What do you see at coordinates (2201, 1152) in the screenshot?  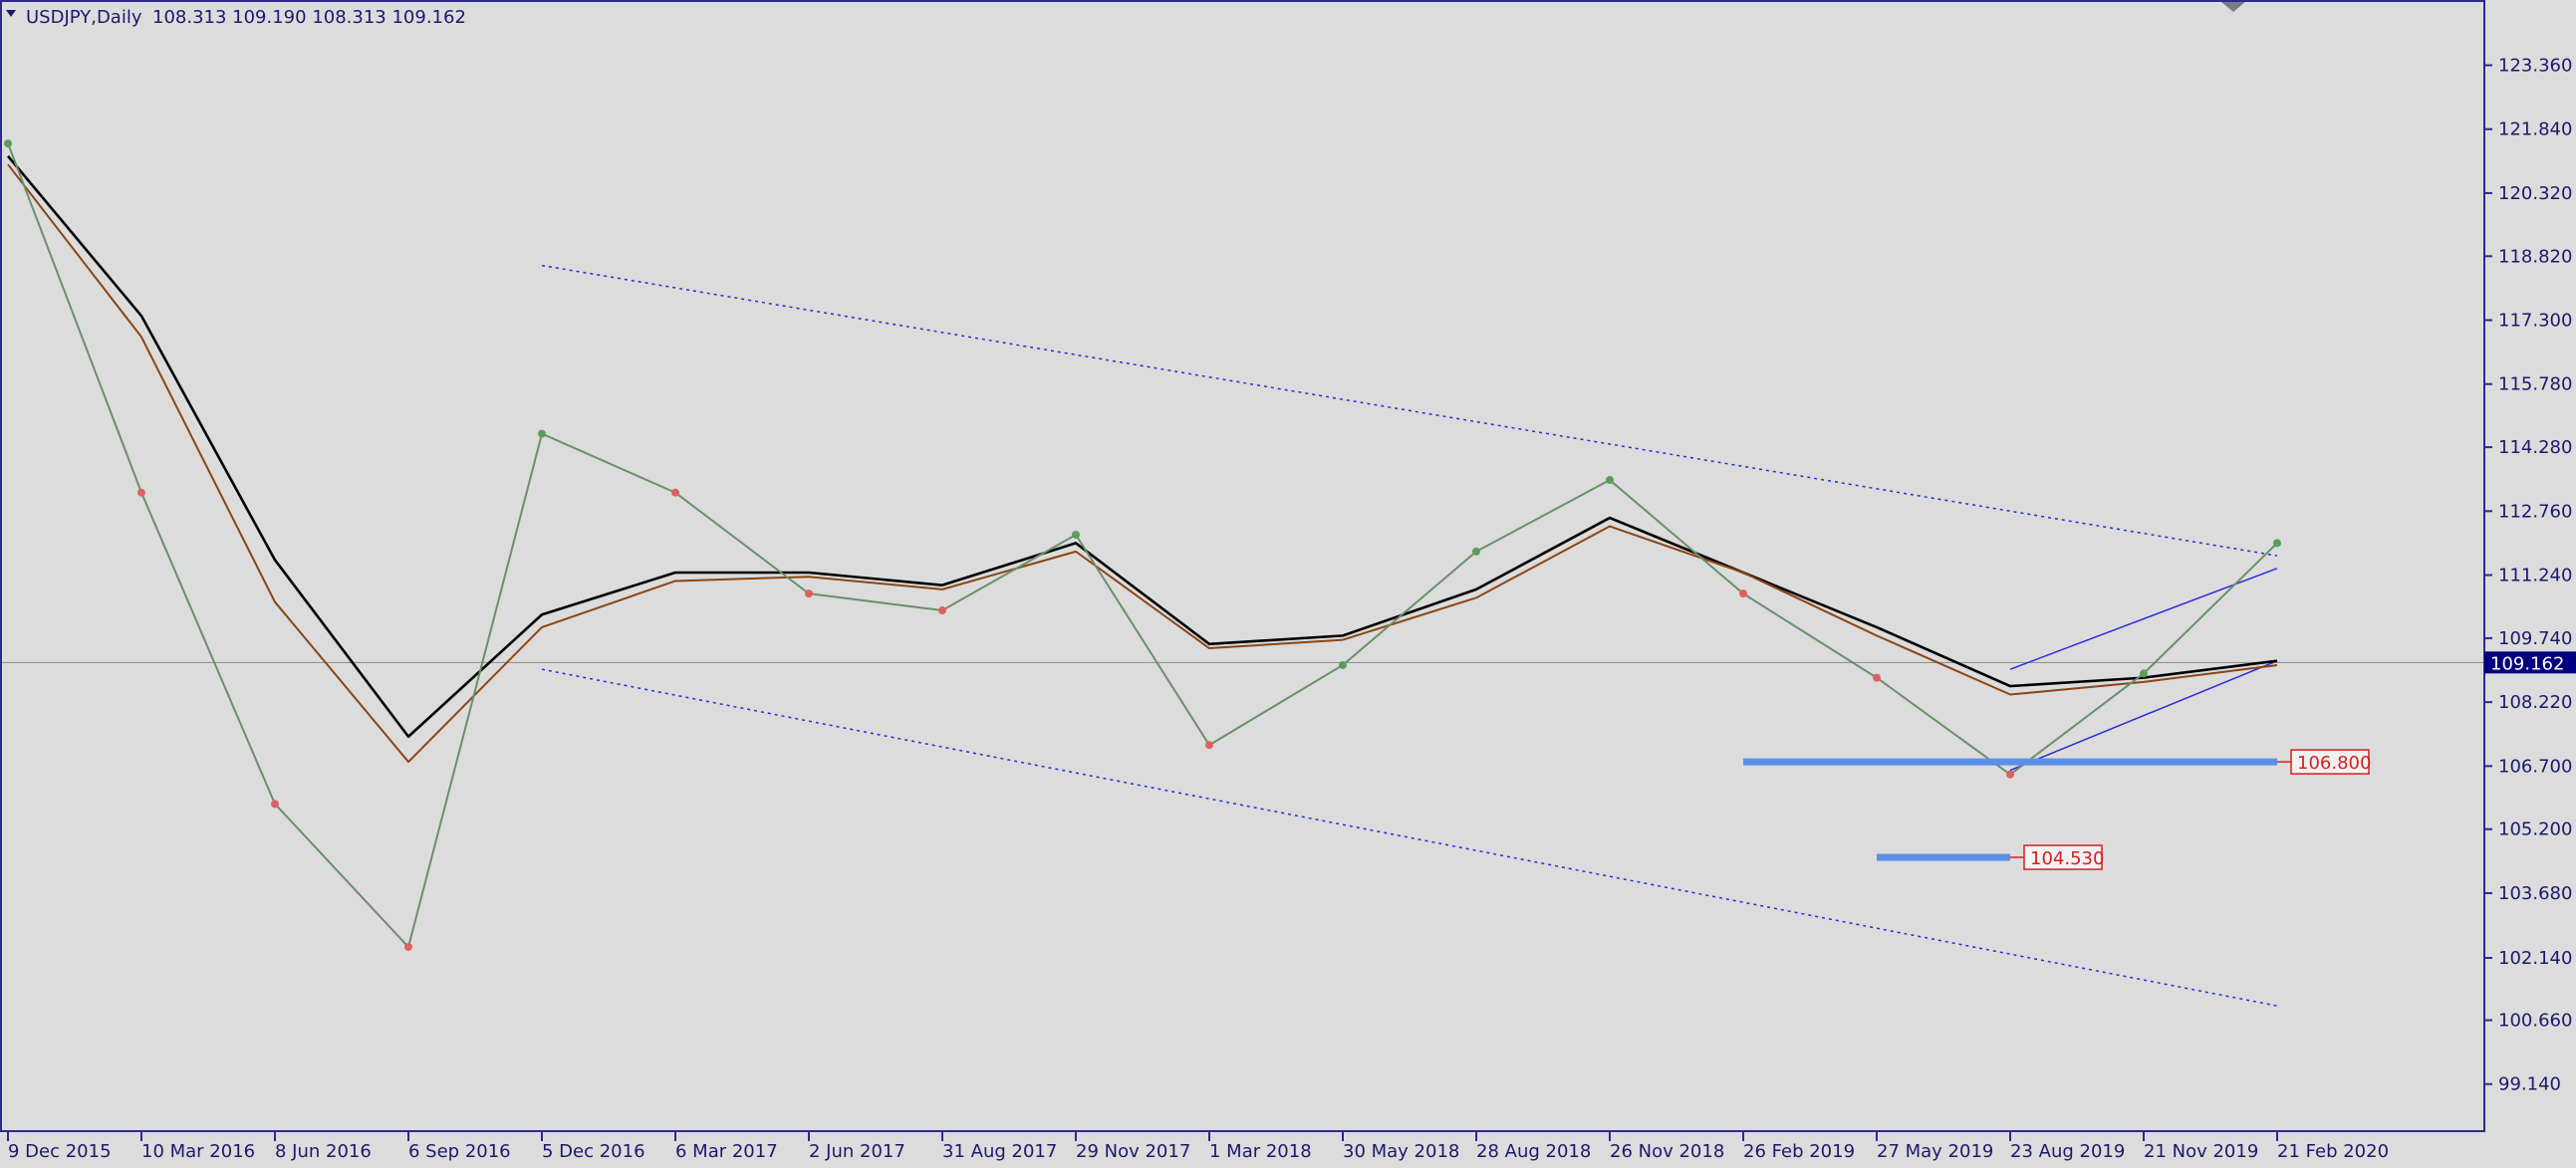 I see `x-tick-label-16: 21 Nov 2019` at bounding box center [2201, 1152].